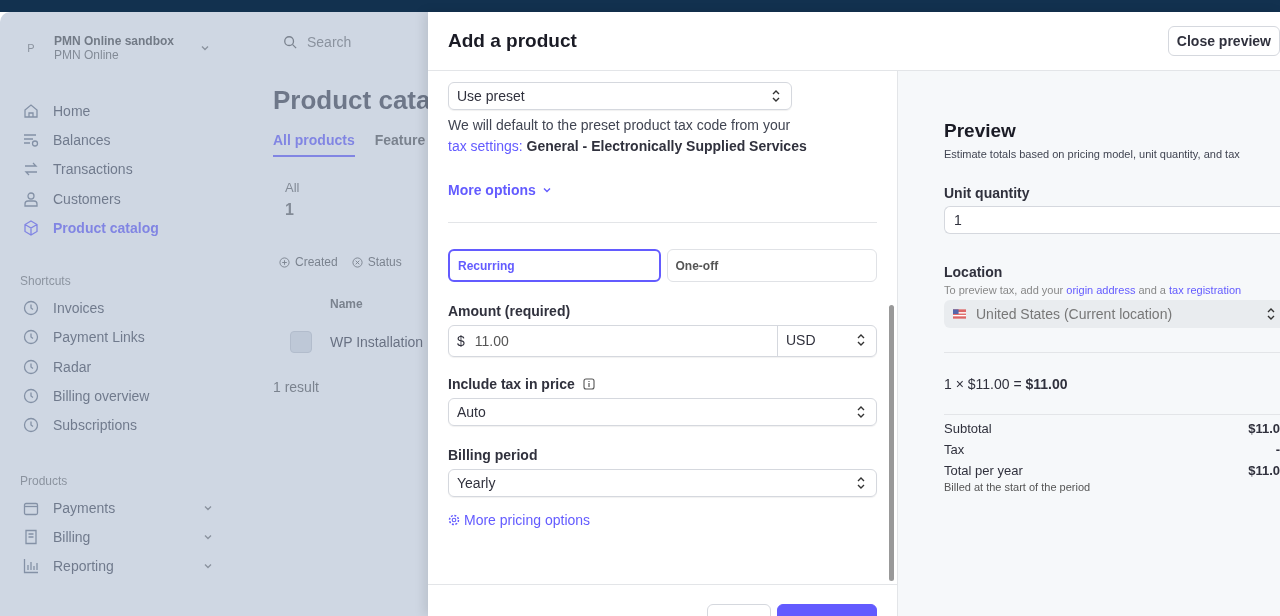  I want to click on summary-count: 1, so click(290, 210).